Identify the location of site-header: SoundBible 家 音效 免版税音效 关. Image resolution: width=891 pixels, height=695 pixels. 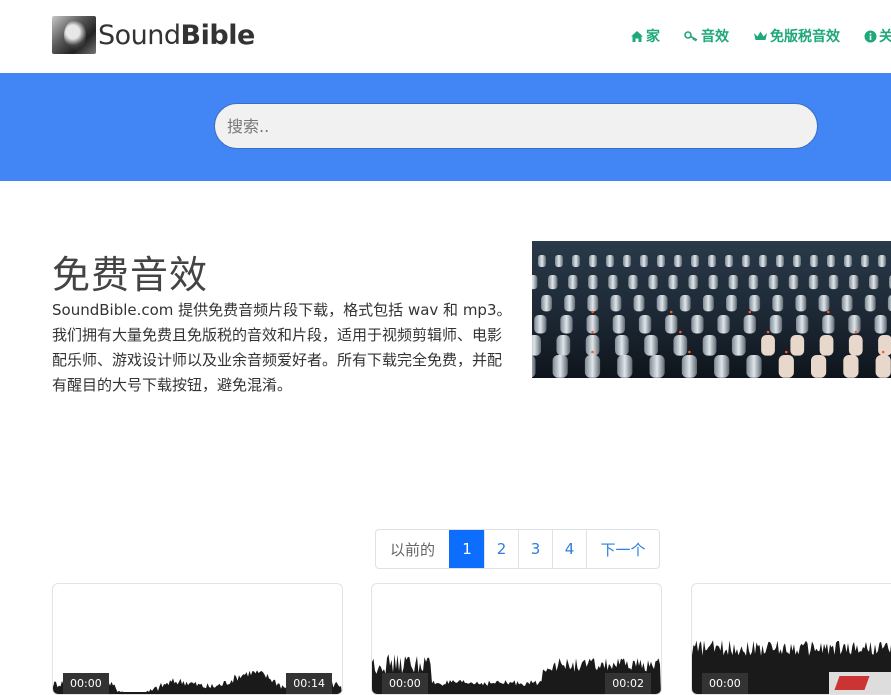
(445, 36).